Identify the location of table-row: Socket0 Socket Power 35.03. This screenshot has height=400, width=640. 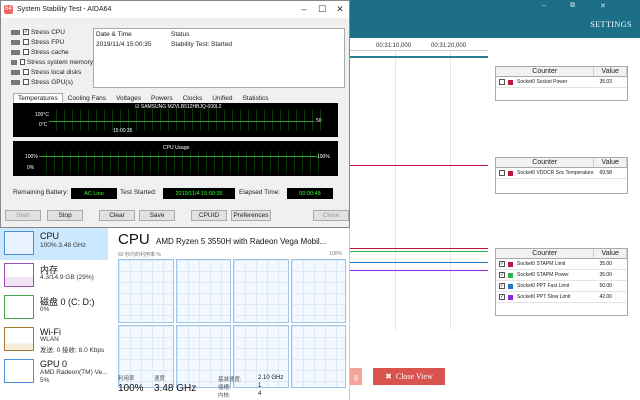
(561, 82).